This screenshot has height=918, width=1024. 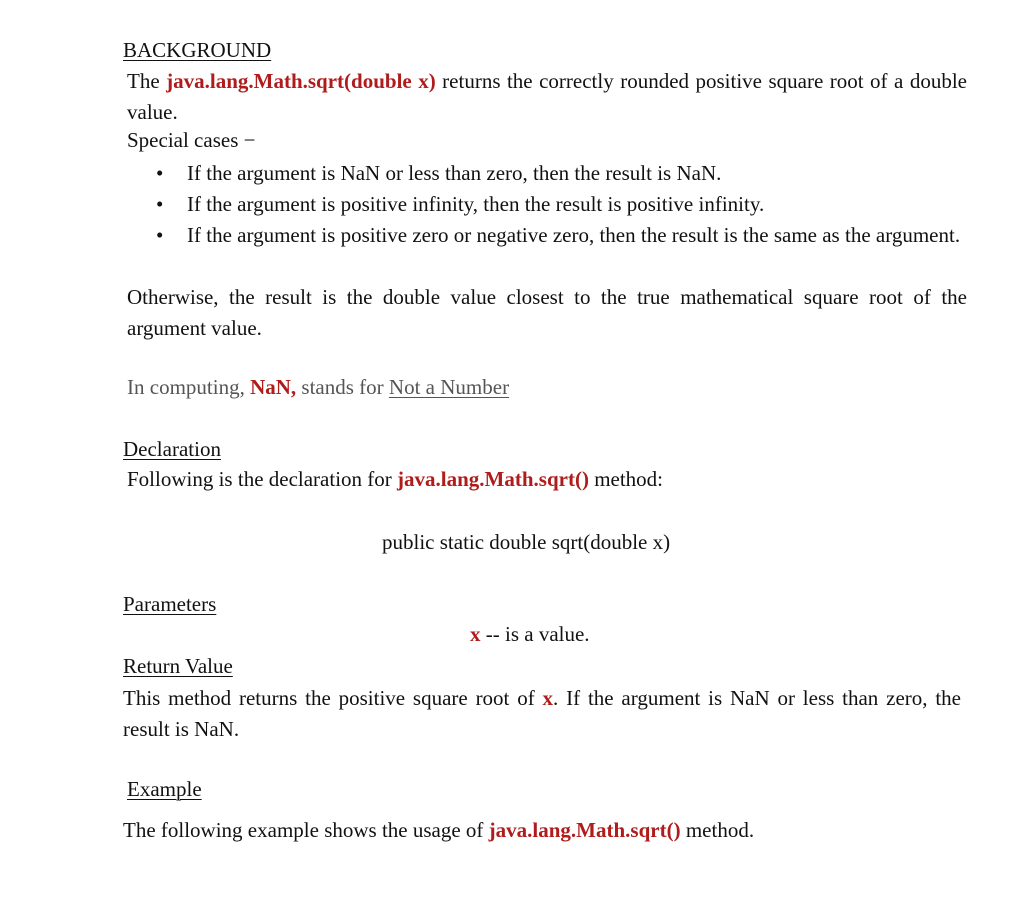 What do you see at coordinates (342, 387) in the screenshot?
I see `nan-middle: stands for` at bounding box center [342, 387].